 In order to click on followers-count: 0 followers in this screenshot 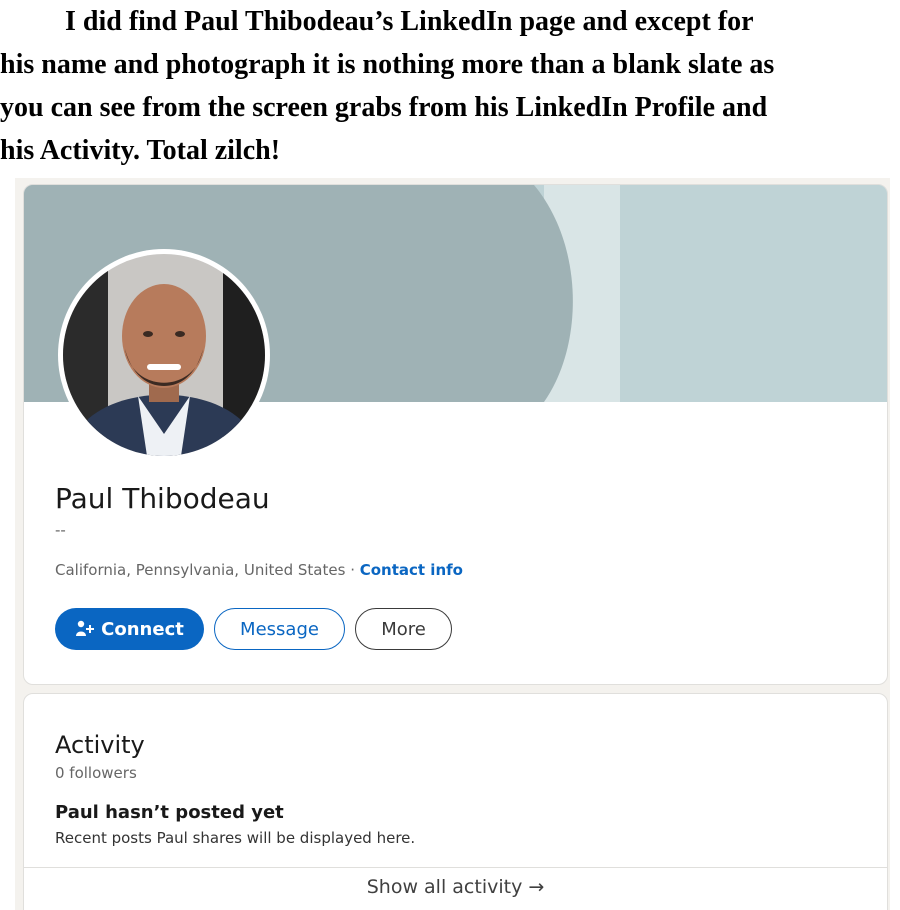, I will do `click(96, 773)`.